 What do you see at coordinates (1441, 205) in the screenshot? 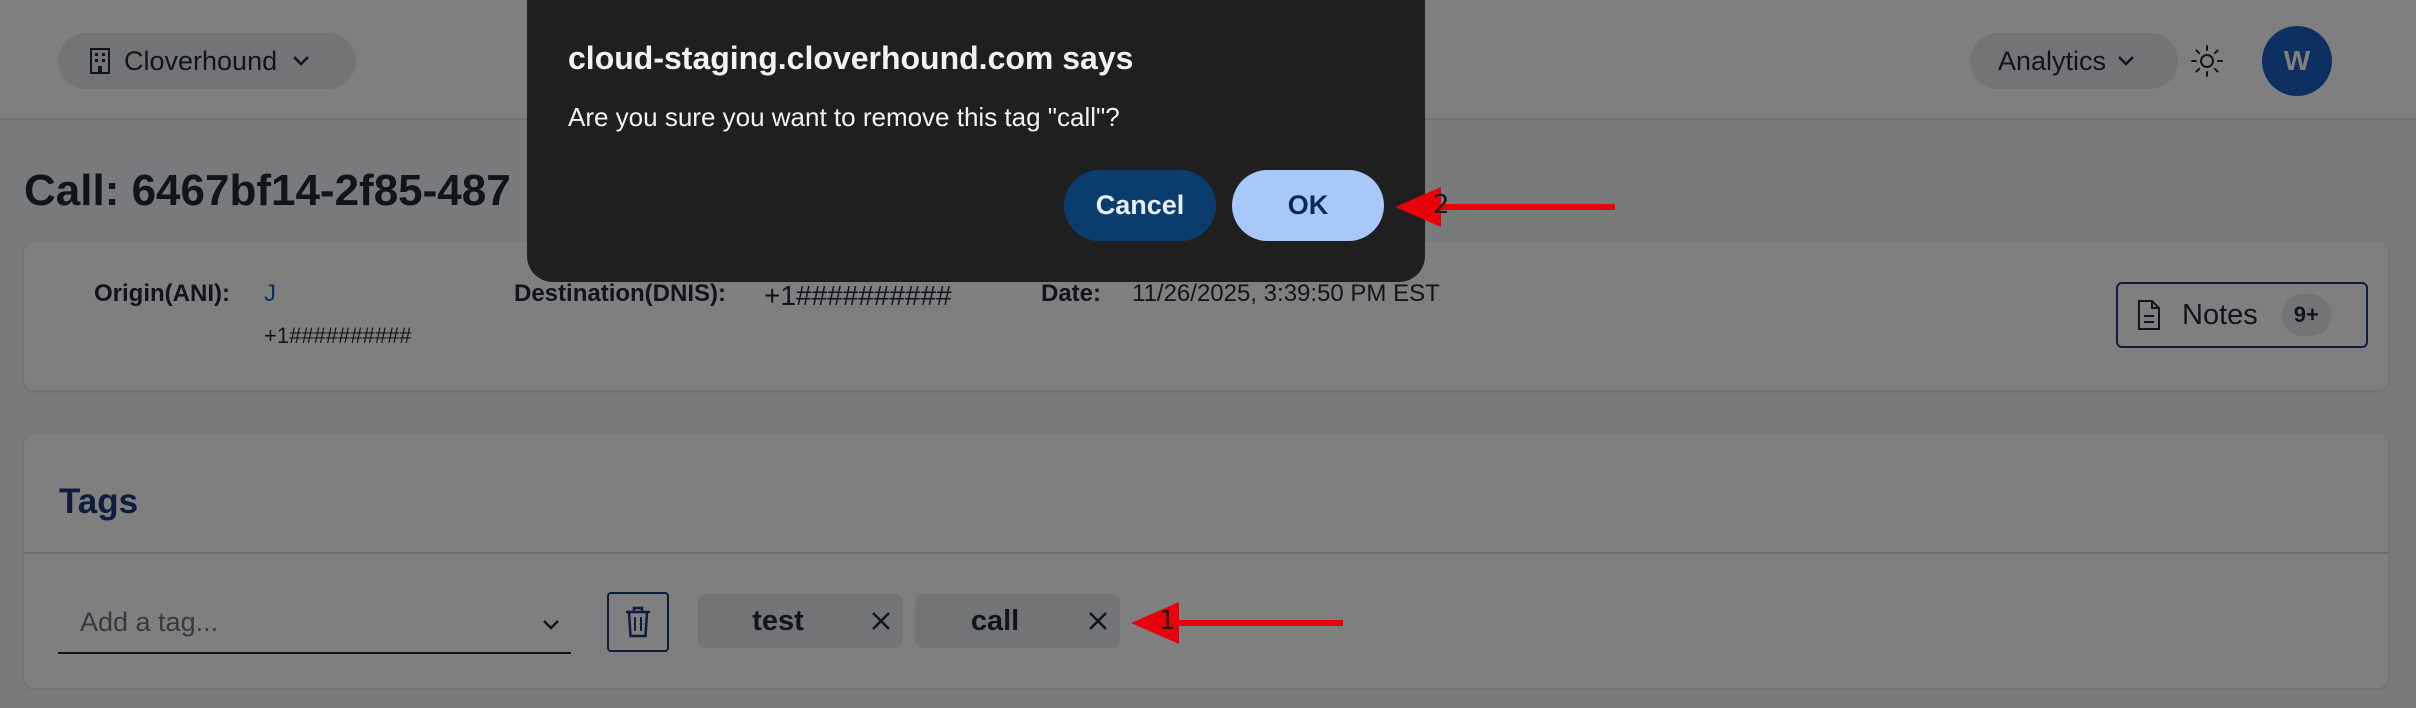
I see `annotation-number: 2` at bounding box center [1441, 205].